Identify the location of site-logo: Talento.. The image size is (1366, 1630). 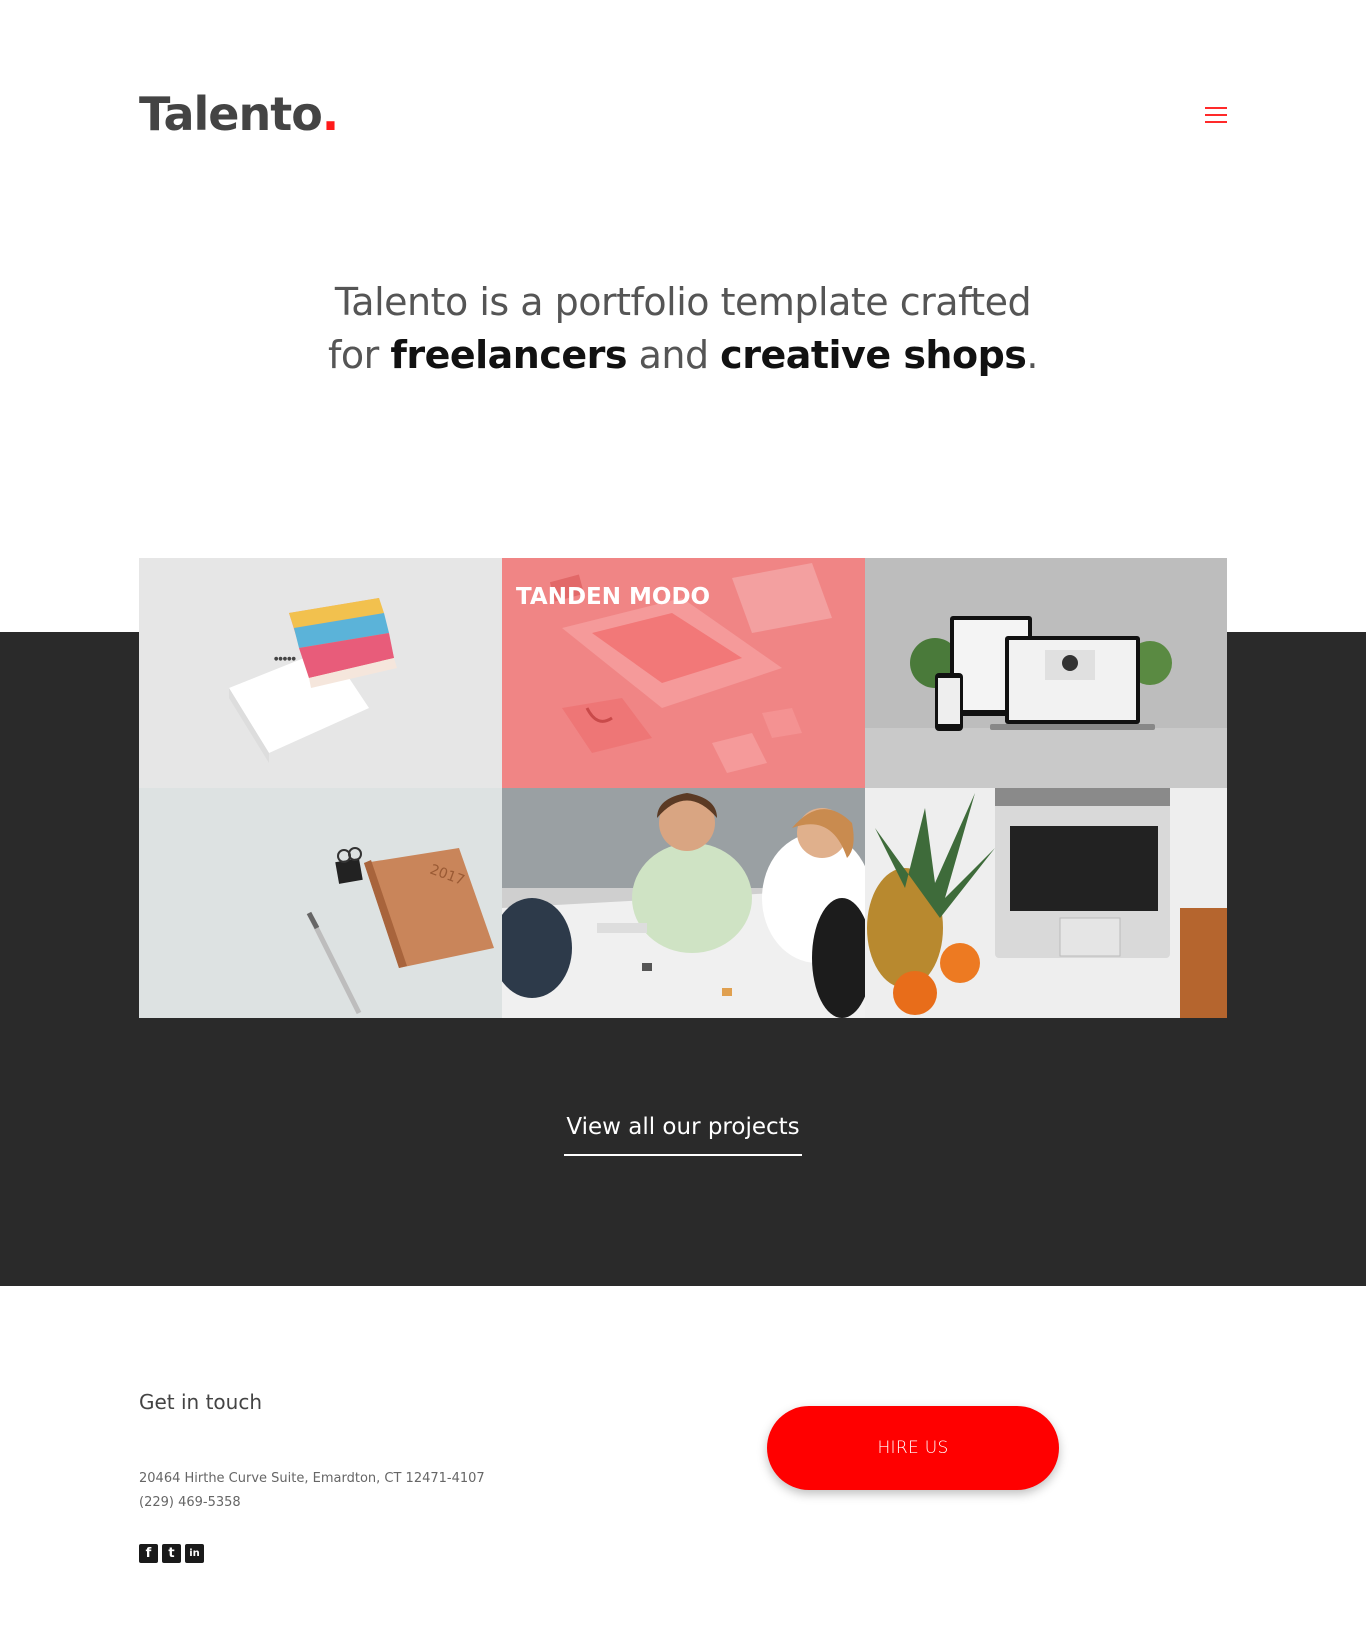
(239, 114).